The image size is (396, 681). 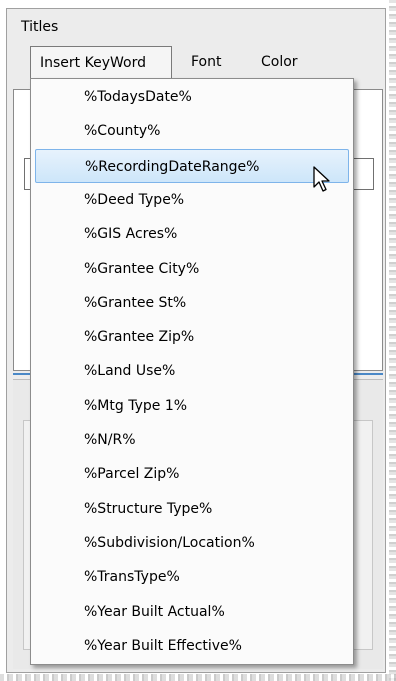 I want to click on dropdown-item: %Parcel Zip%, so click(x=192, y=474).